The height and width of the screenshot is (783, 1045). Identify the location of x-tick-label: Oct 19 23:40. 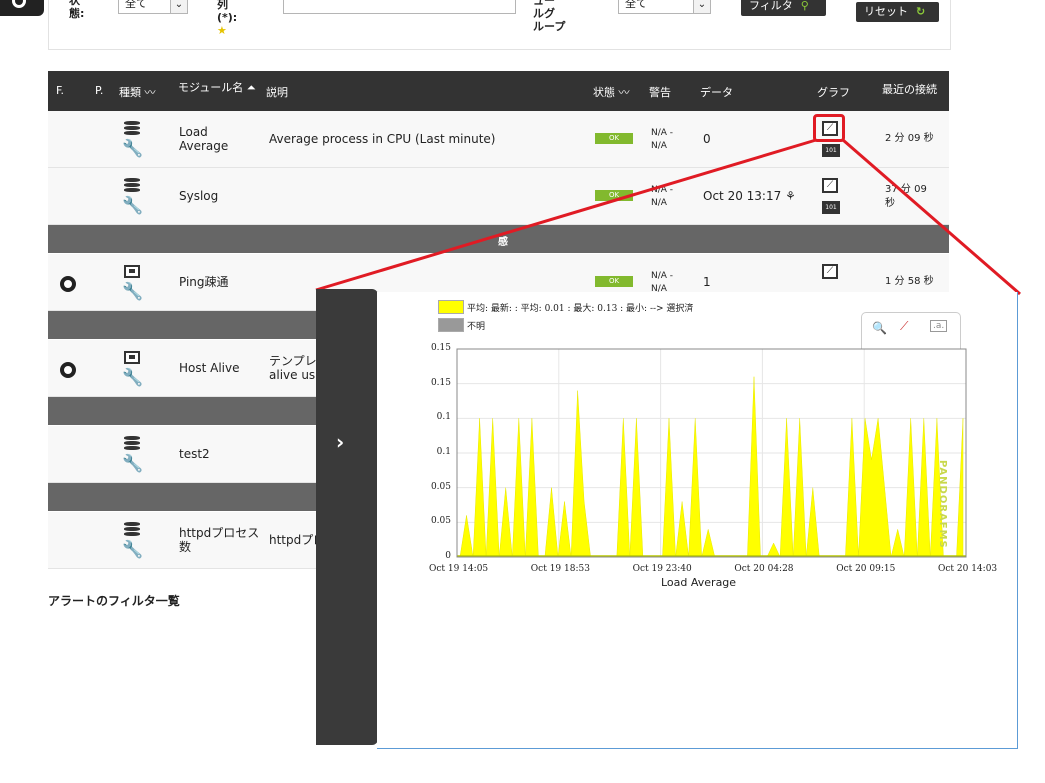
(662, 569).